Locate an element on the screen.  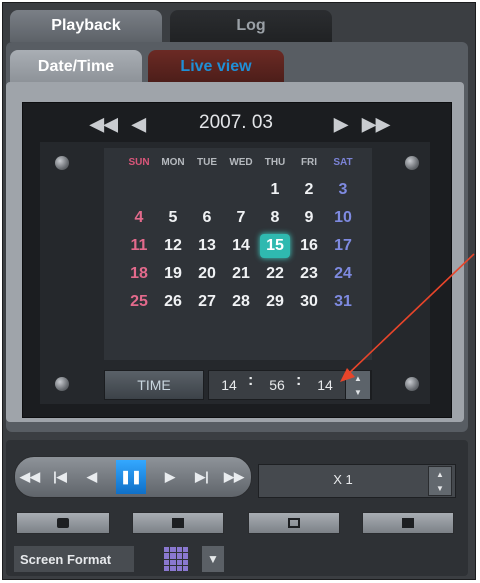
calendar-day: 11 is located at coordinates (139, 246).